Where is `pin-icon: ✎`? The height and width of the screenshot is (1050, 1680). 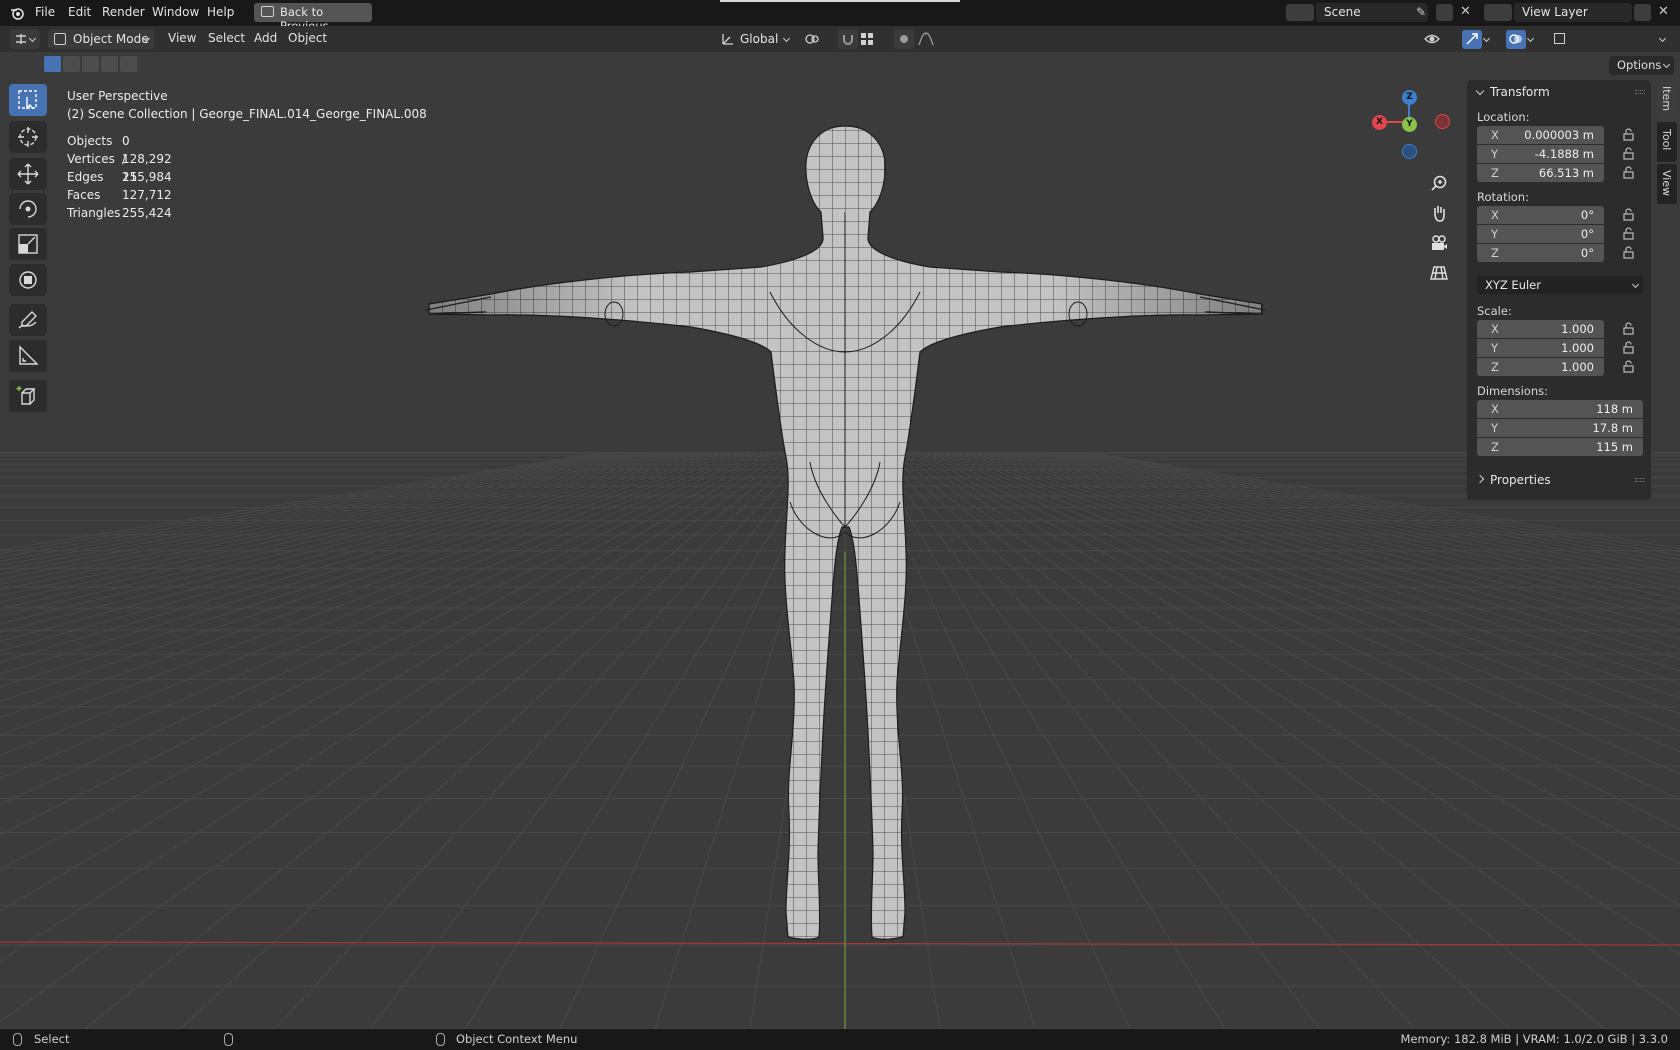
pin-icon: ✎ is located at coordinates (1421, 12).